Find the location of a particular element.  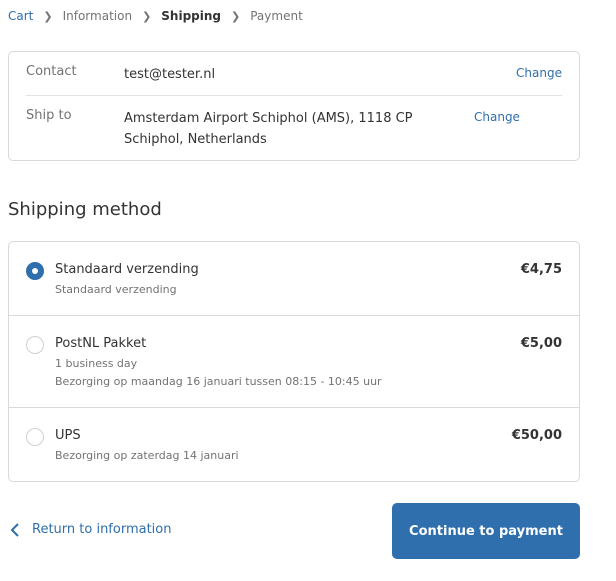

breadcrumb: Cart ❯ Information ❯ Shipping ❯ Payment is located at coordinates (155, 16).